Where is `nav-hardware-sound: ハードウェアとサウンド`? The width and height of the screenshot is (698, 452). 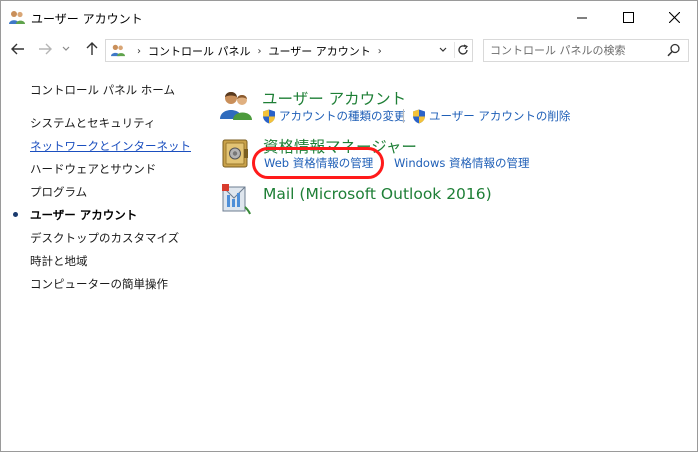
nav-hardware-sound: ハードウェアとサウンド is located at coordinates (93, 169).